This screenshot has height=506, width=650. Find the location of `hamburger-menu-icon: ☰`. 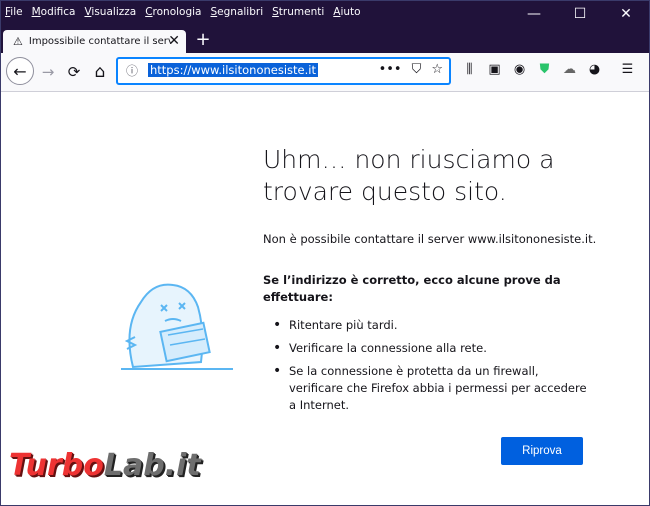

hamburger-menu-icon: ☰ is located at coordinates (627, 69).